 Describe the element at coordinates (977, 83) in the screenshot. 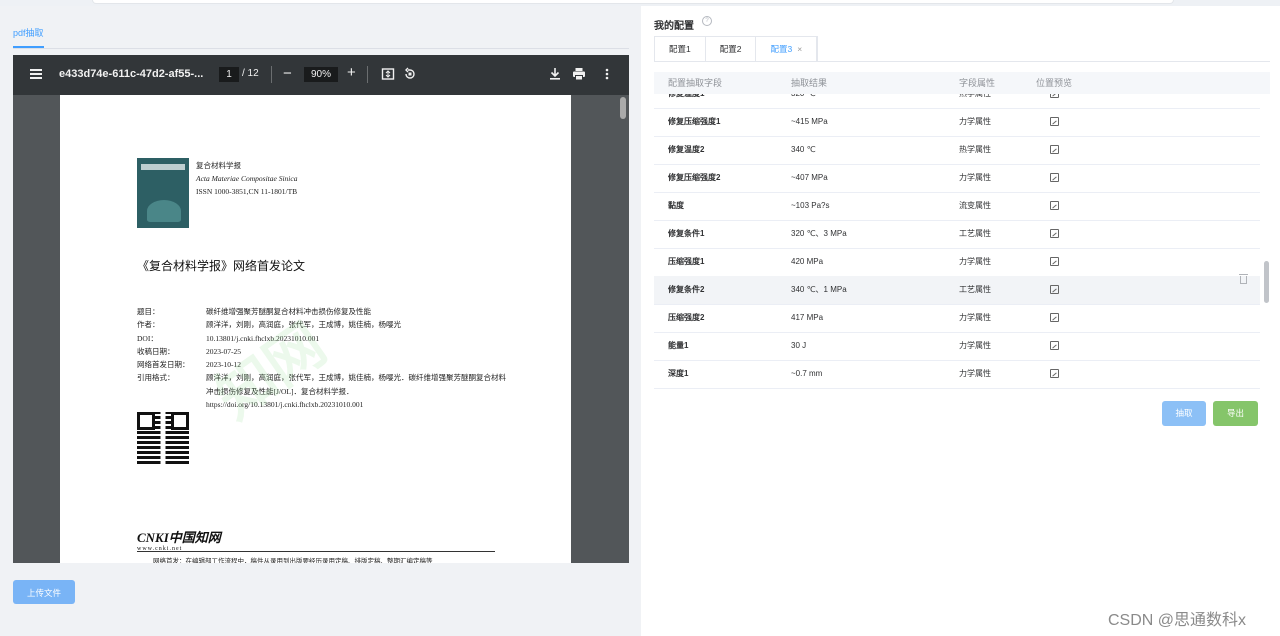

I see `column-header: 字段属性` at that location.